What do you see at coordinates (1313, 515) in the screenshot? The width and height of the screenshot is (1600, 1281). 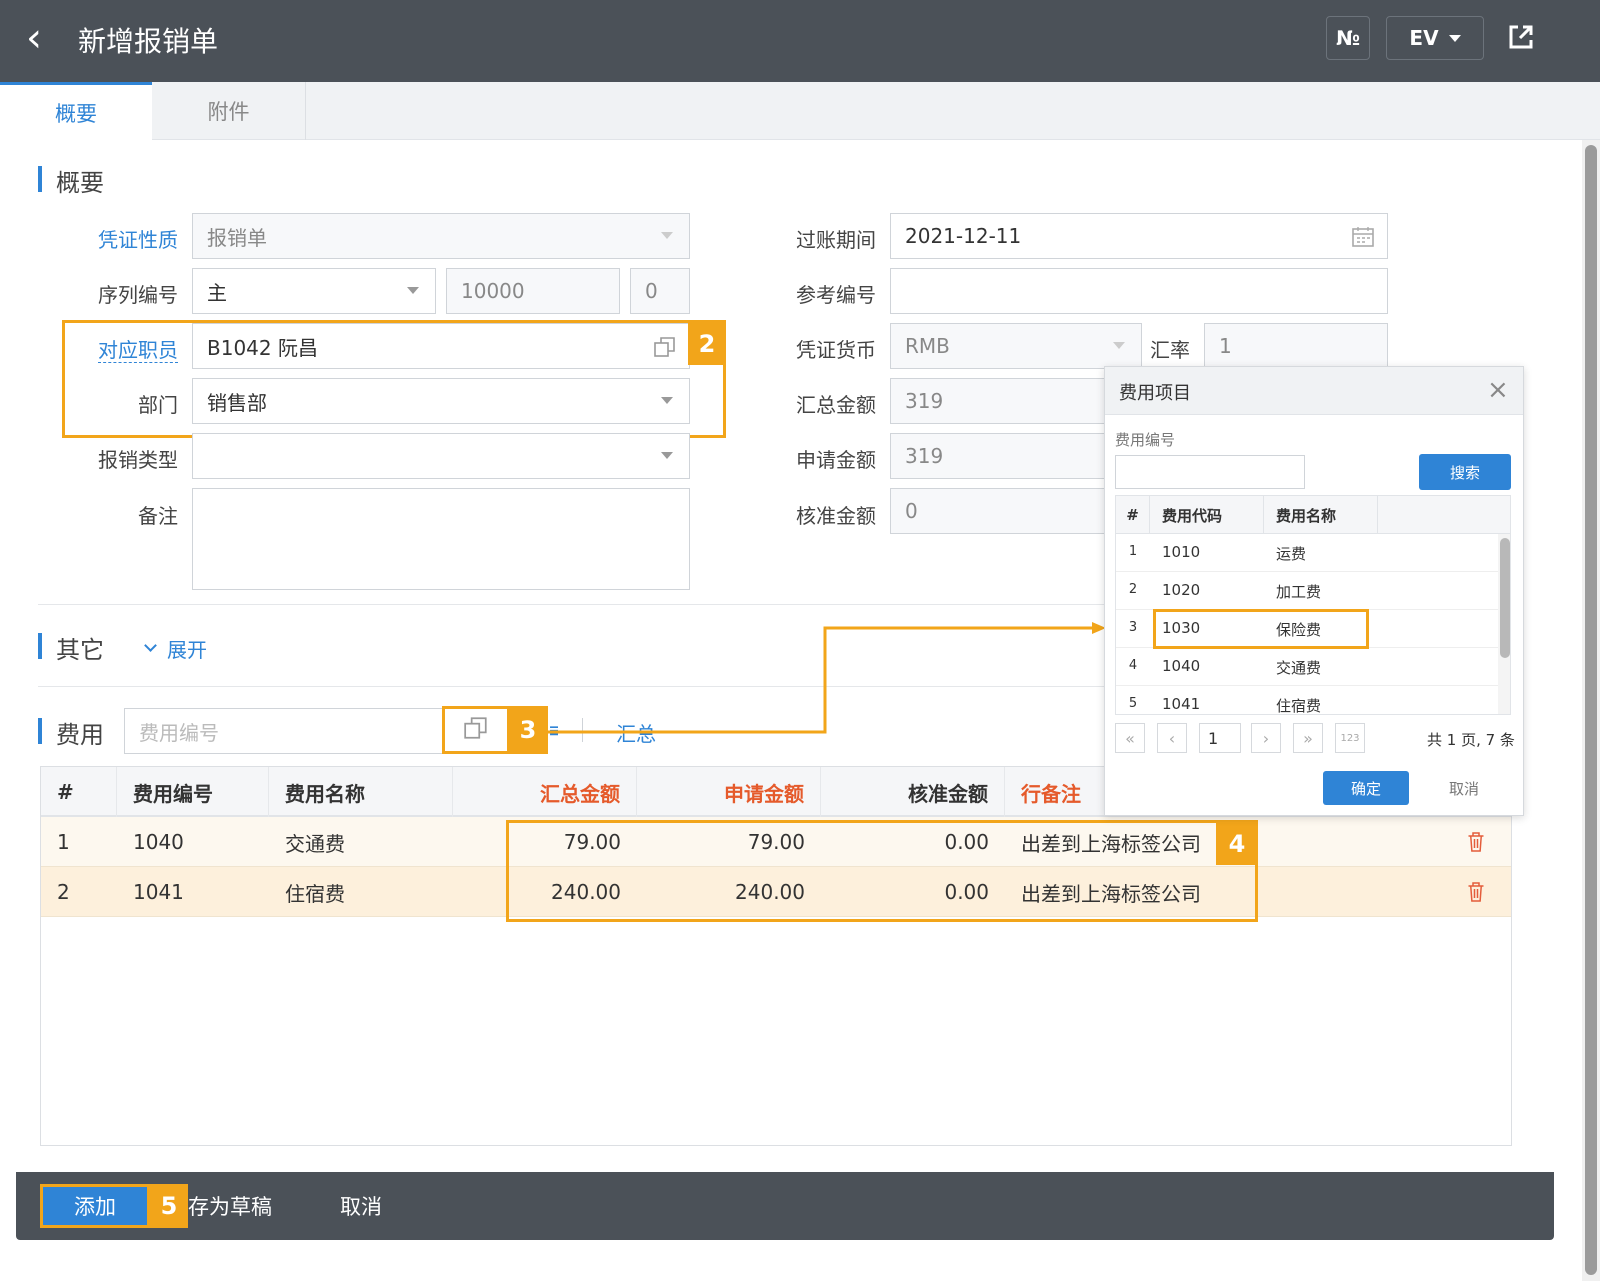 I see `table-header: # 费用代码 费用名称` at bounding box center [1313, 515].